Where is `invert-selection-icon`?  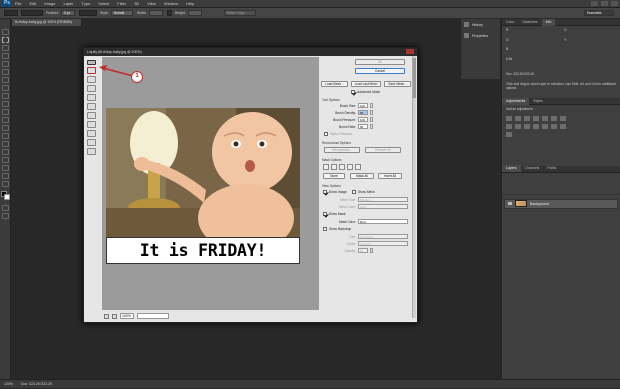
invert-selection-icon is located at coordinates (358, 167).